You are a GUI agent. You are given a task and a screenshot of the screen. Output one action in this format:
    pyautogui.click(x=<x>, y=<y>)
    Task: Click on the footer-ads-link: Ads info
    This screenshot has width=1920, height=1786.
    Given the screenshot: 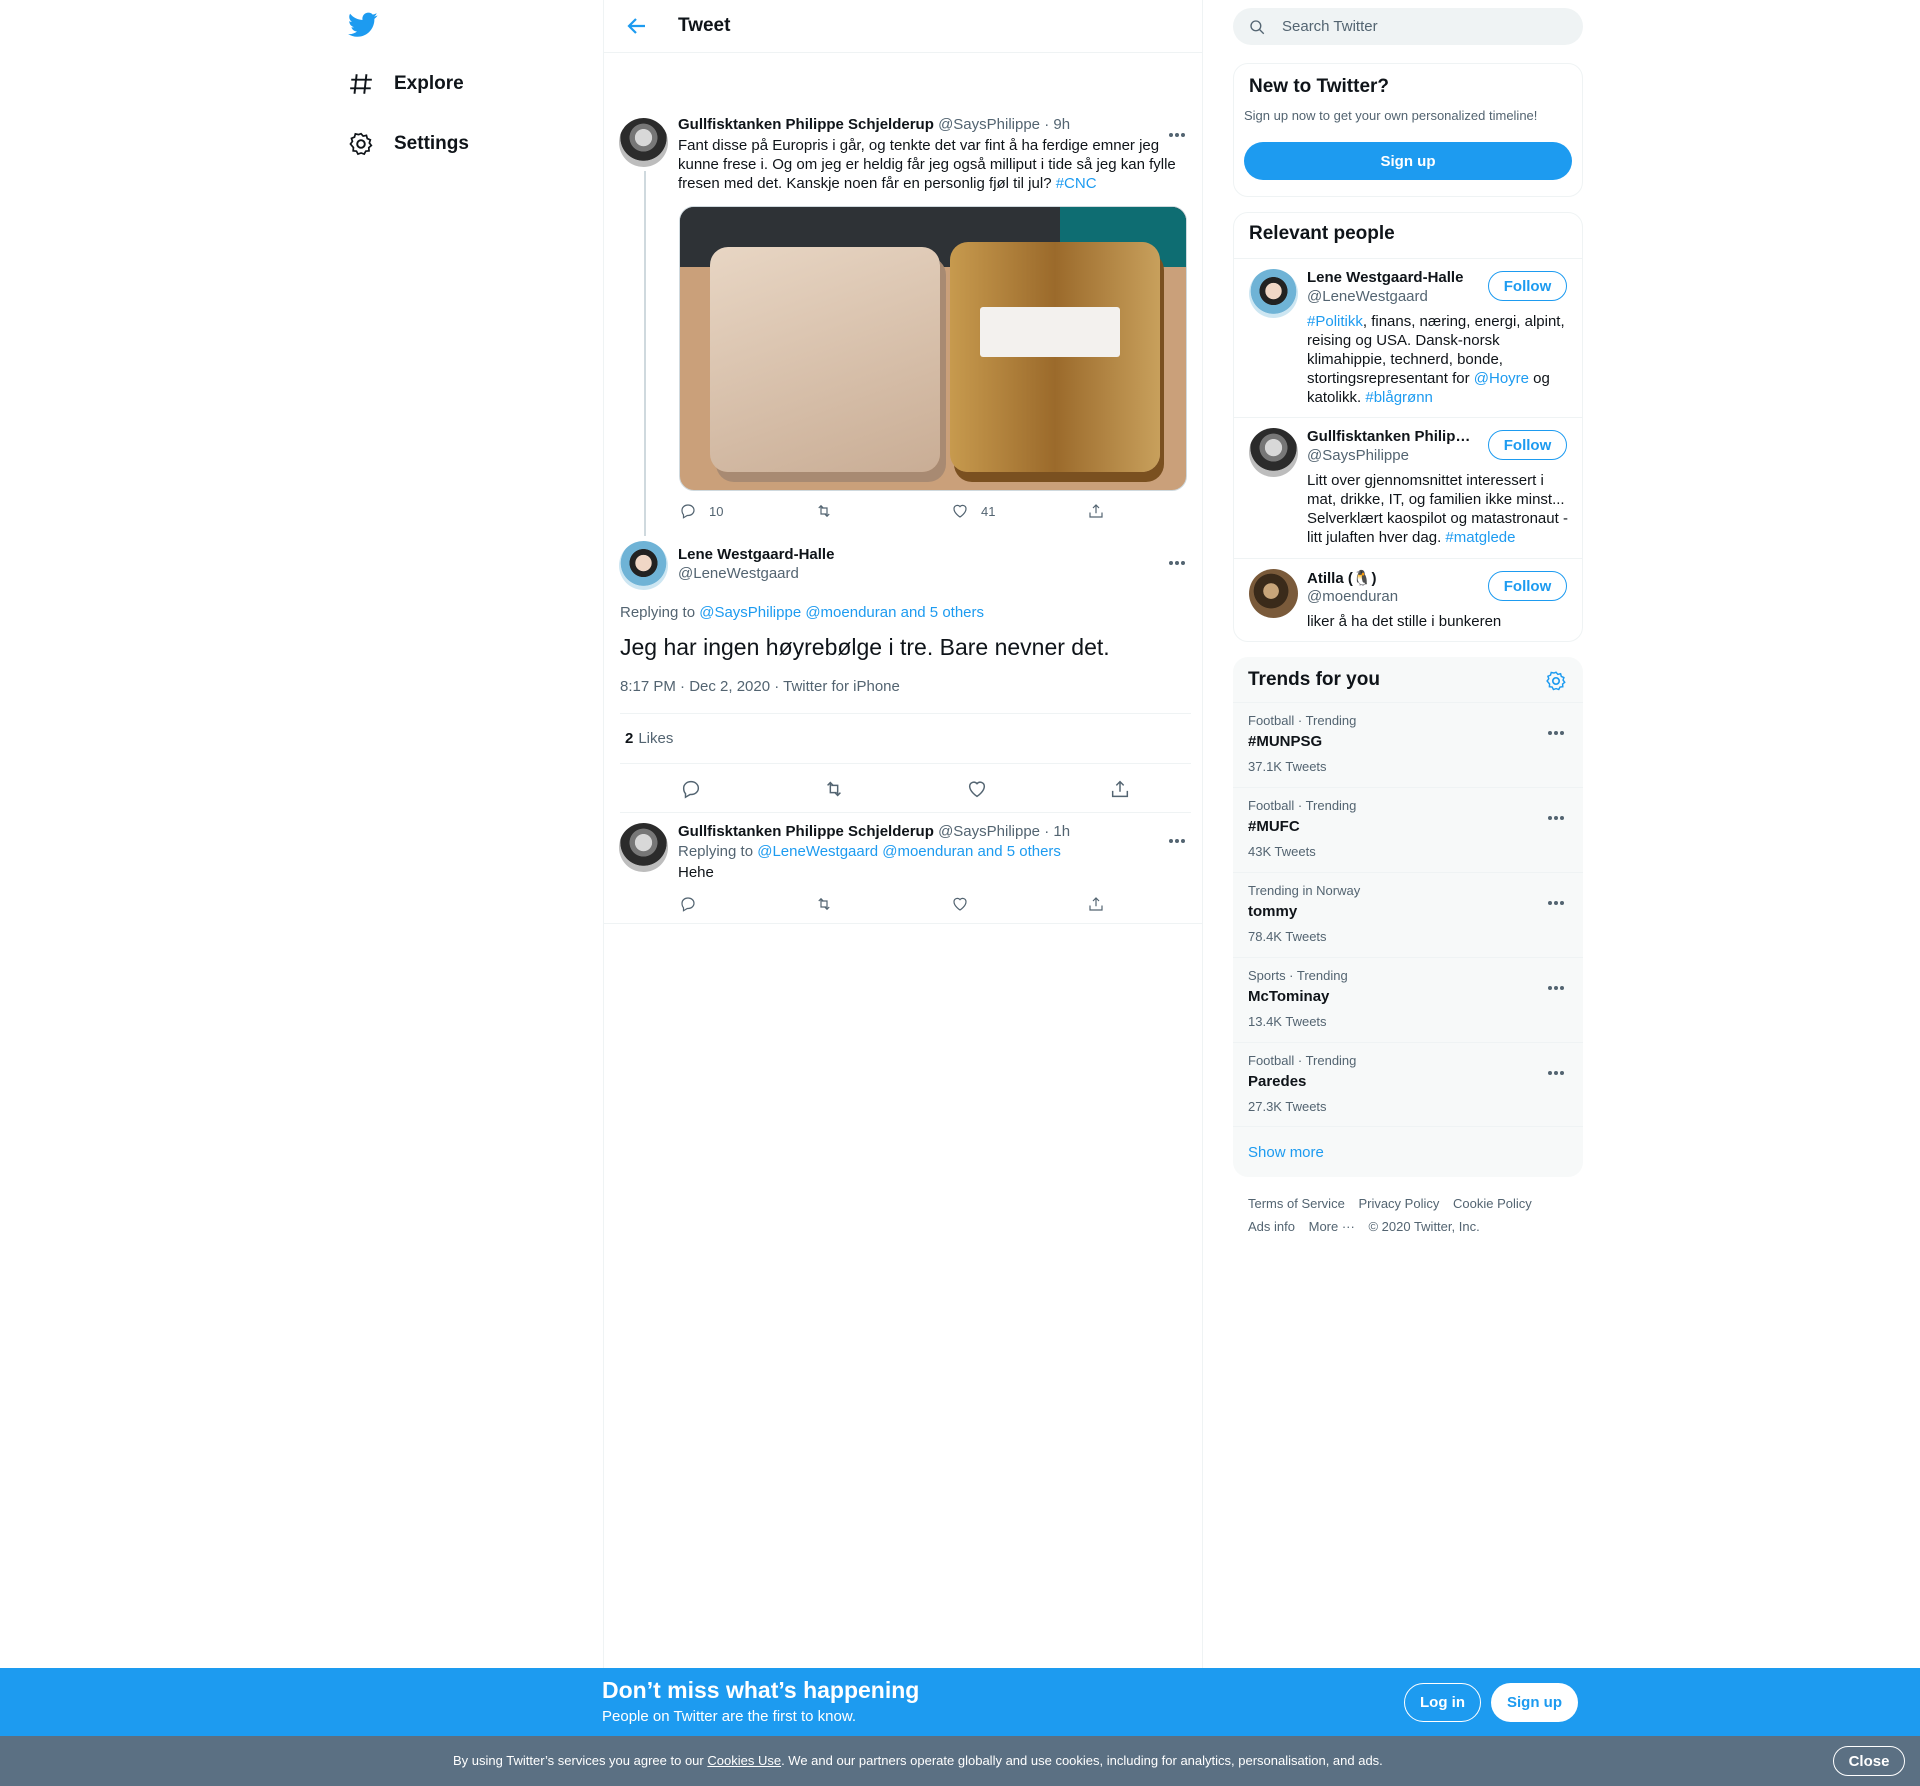 What is the action you would take?
    pyautogui.click(x=1271, y=1226)
    